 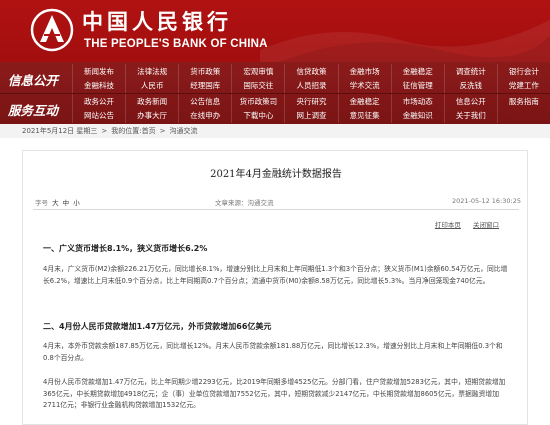 What do you see at coordinates (244, 203) in the screenshot?
I see `article-source: 文章来源：沟通交流` at bounding box center [244, 203].